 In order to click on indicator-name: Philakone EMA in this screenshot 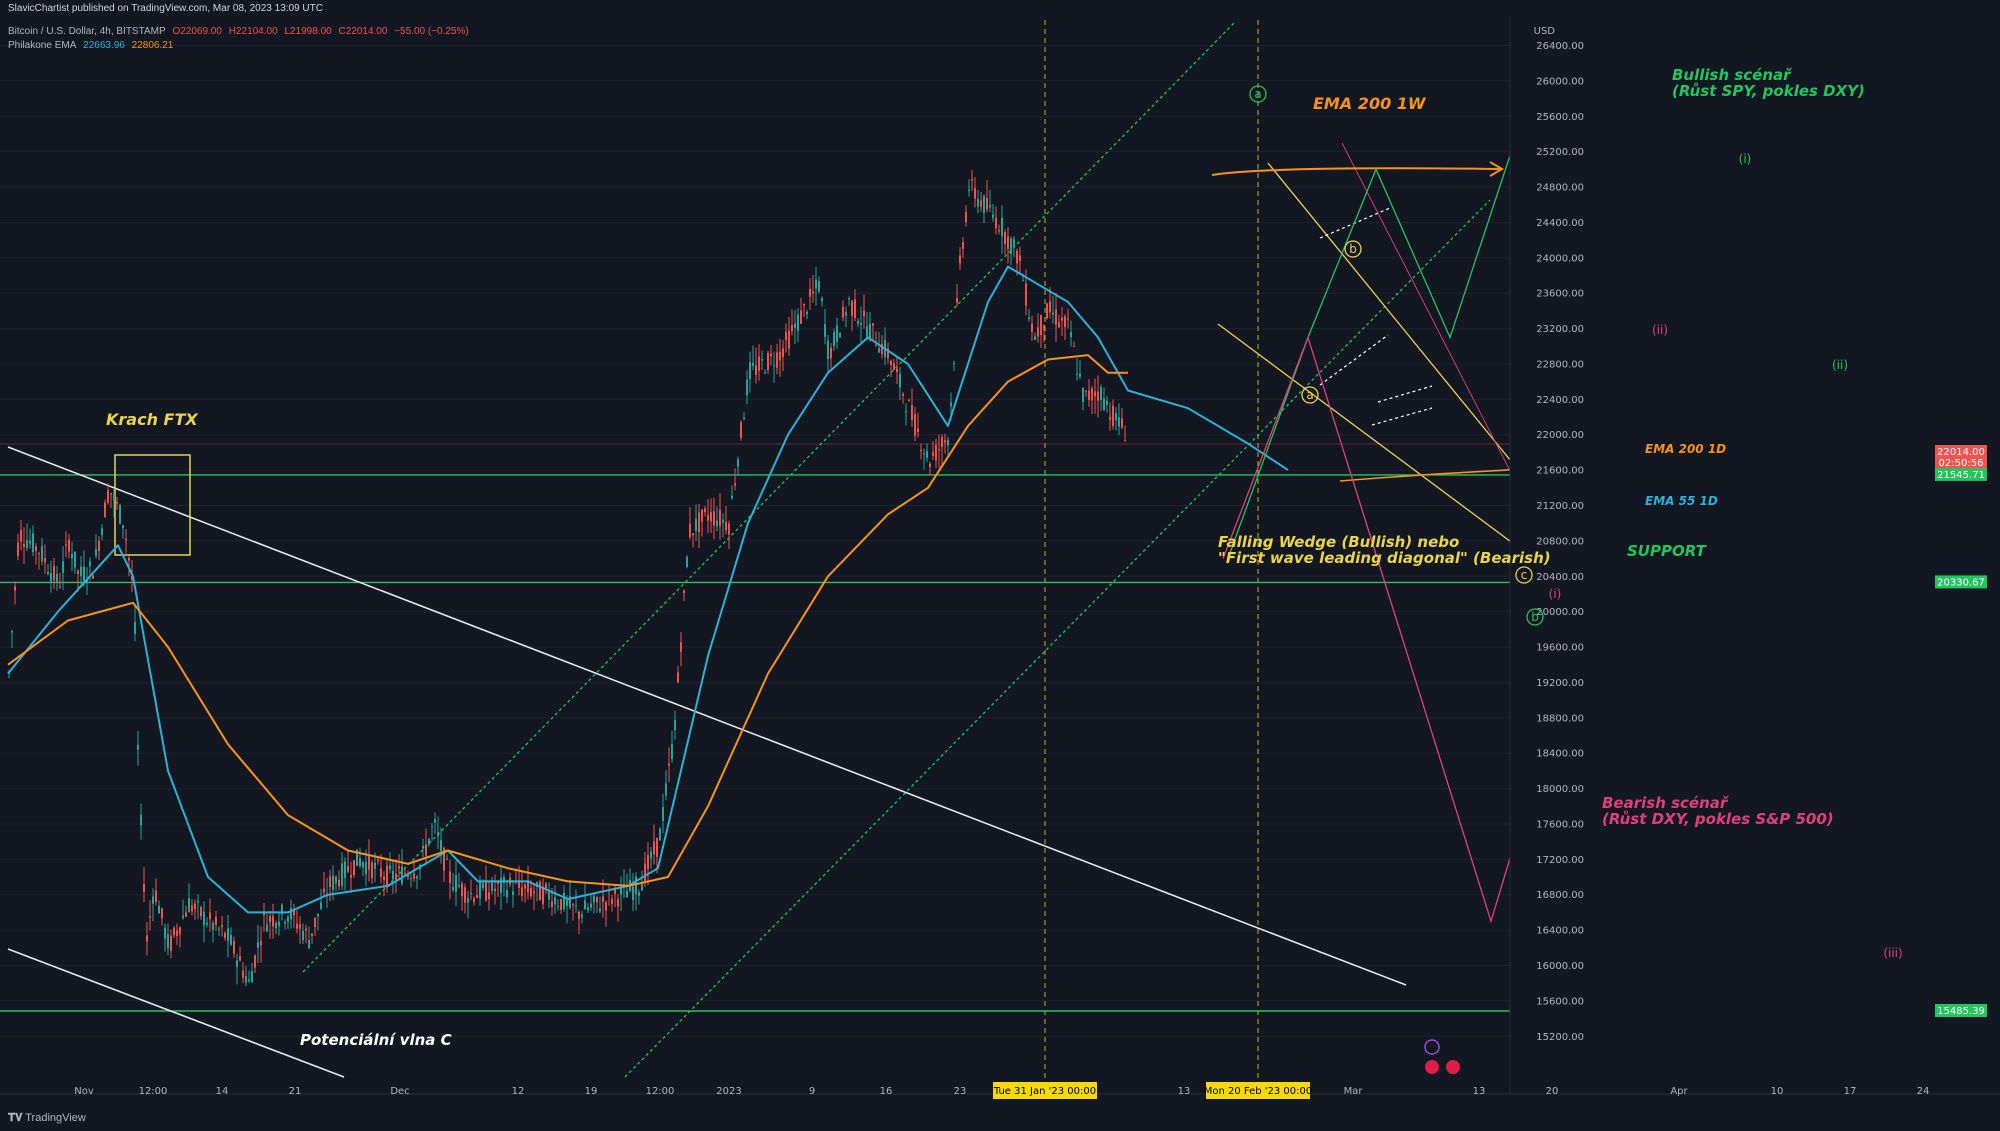, I will do `click(42, 45)`.